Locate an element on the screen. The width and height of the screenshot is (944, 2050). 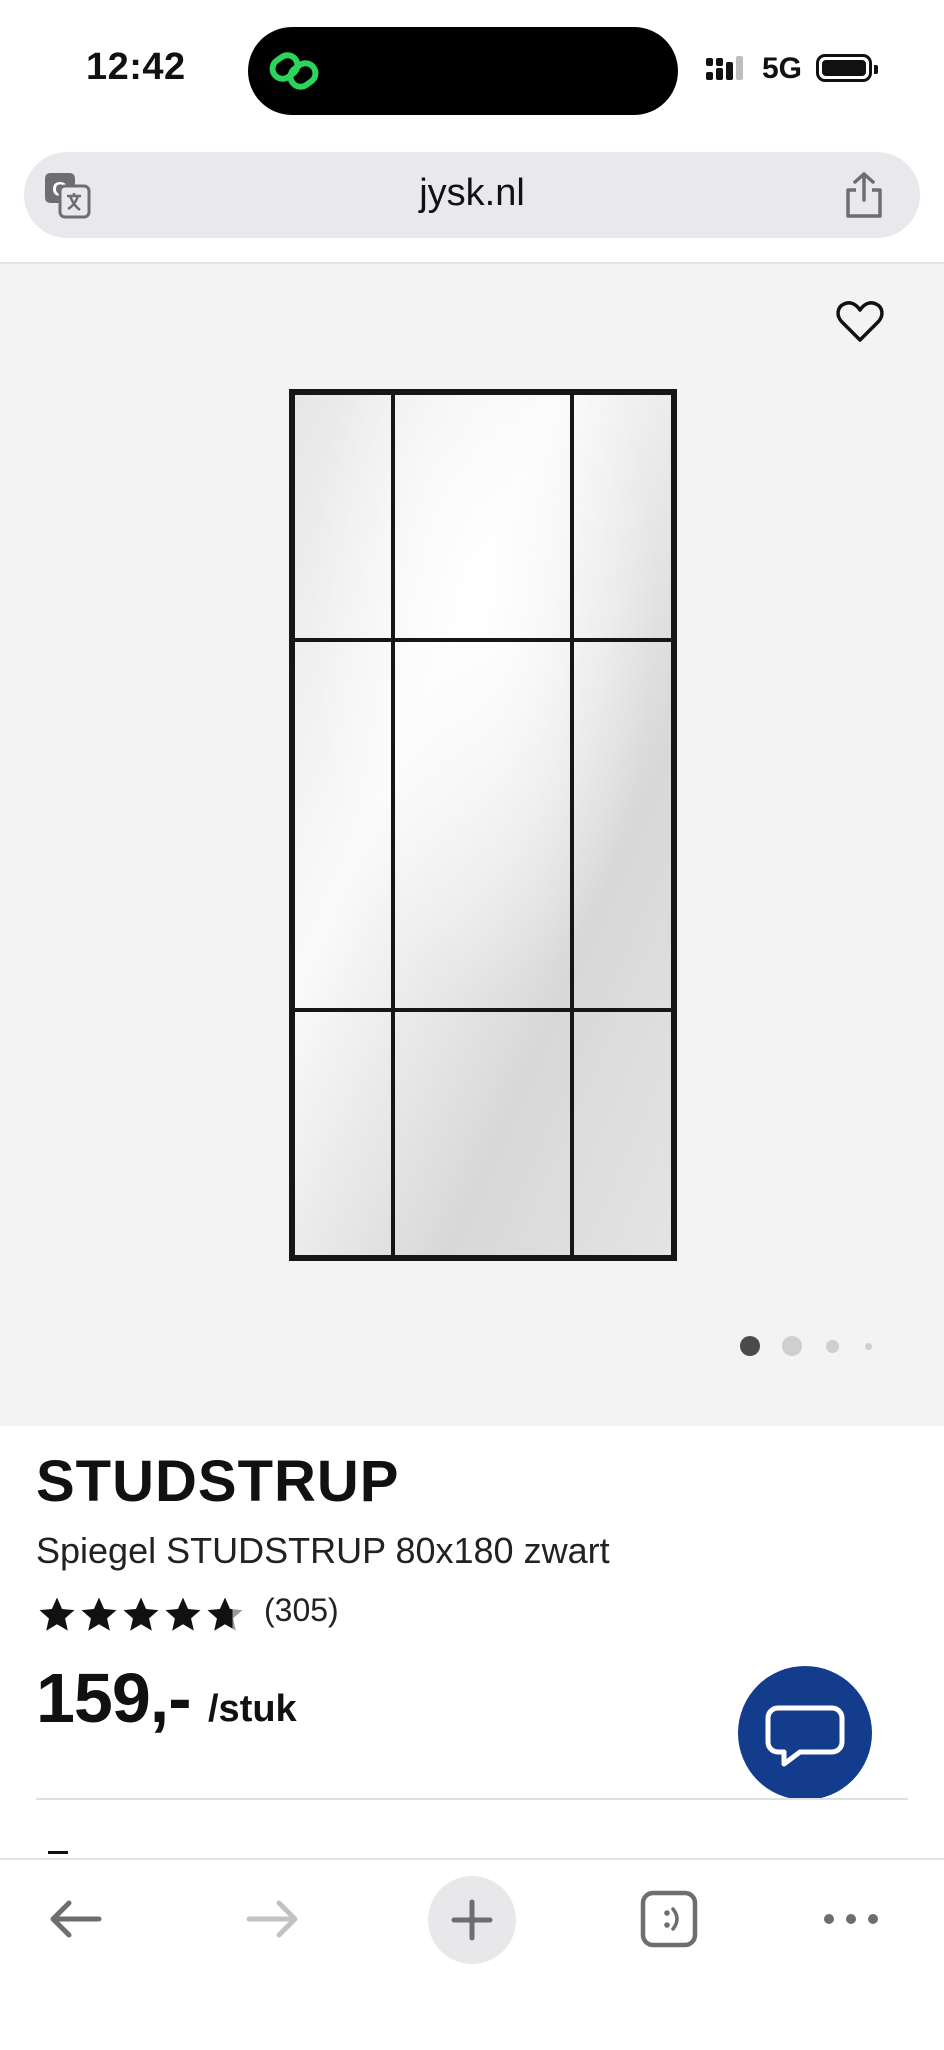
address-bar: G jysk.nl is located at coordinates (472, 195).